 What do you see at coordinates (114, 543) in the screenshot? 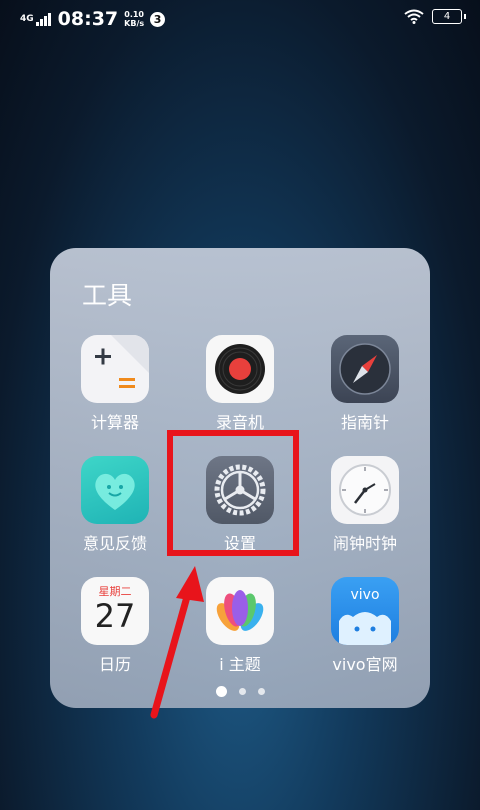
I see `app-label: 意见反馈` at bounding box center [114, 543].